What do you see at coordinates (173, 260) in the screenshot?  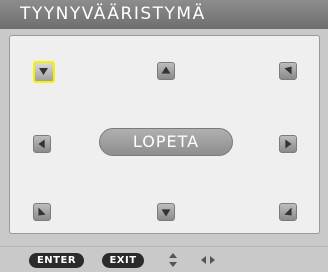 I see `up-down-arrows-icon` at bounding box center [173, 260].